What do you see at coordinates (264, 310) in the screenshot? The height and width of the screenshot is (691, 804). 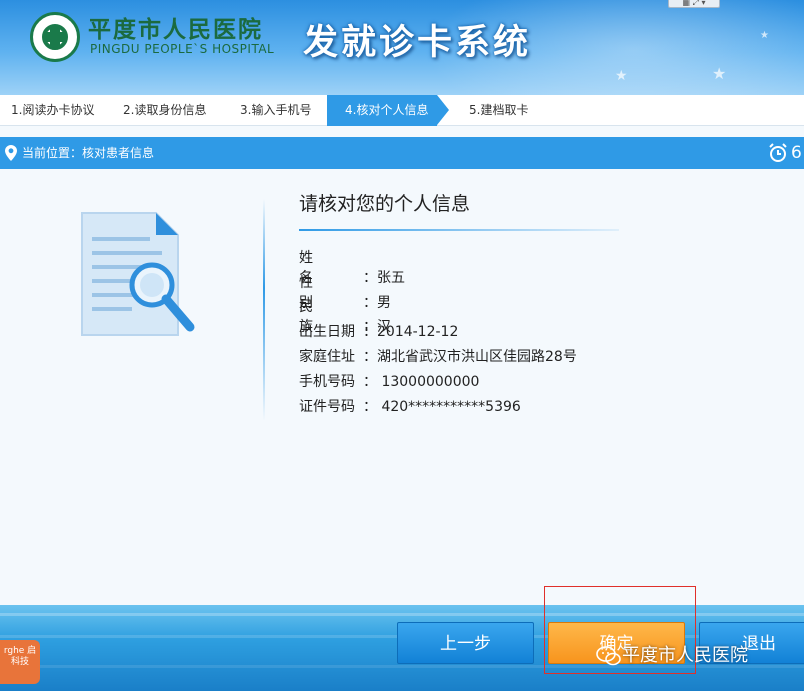 I see `vertical-divider` at bounding box center [264, 310].